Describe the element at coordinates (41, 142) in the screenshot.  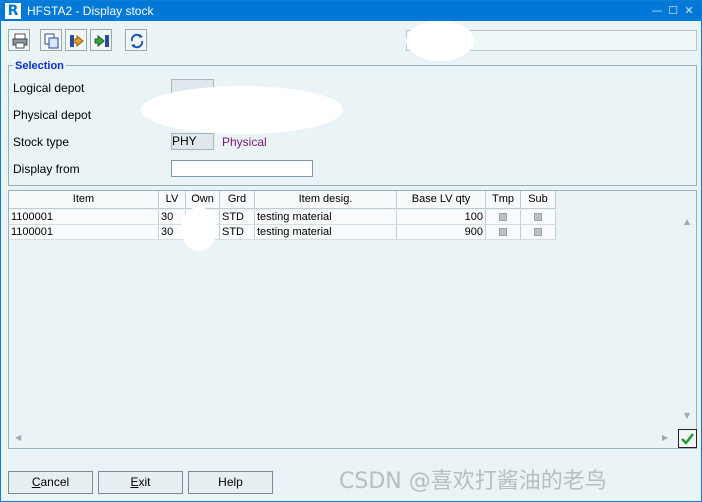
I see `stock-type-label: Stock type` at that location.